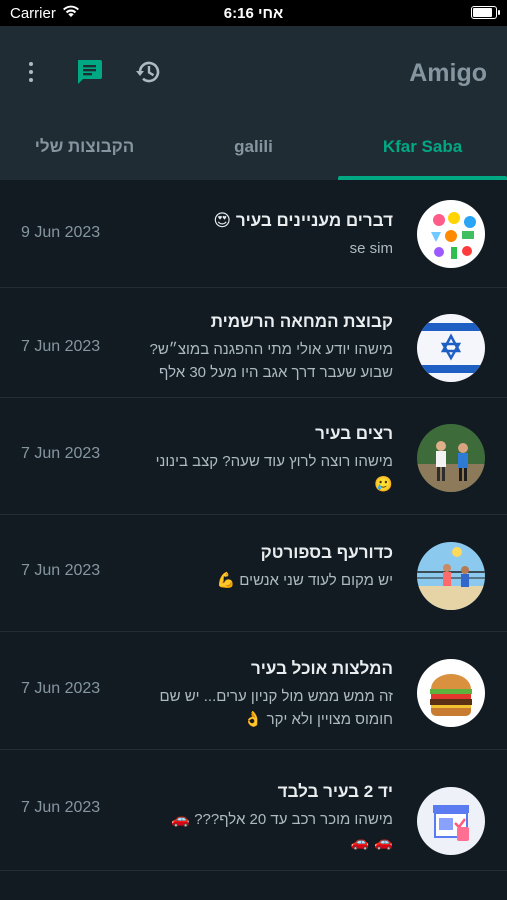 This screenshot has width=507, height=900. I want to click on group-name: רצים בעיר, so click(354, 433).